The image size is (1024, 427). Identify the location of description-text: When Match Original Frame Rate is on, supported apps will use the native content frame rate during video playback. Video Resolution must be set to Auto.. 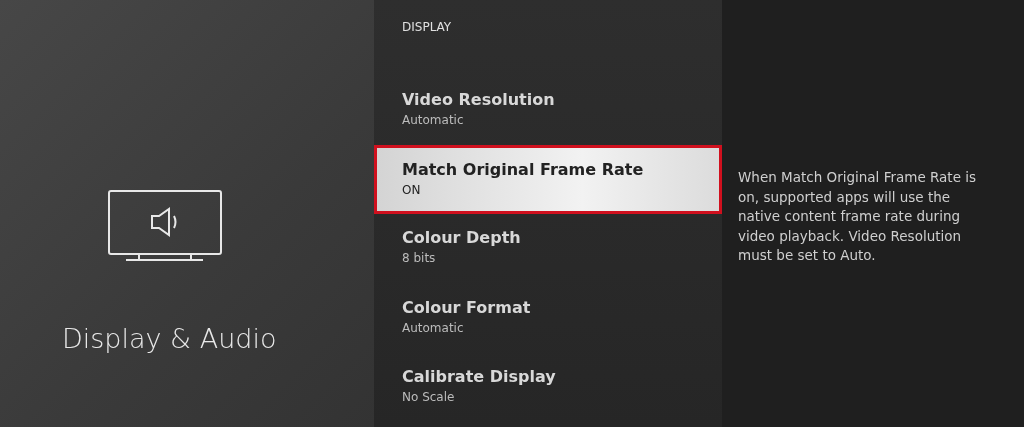
(858, 216).